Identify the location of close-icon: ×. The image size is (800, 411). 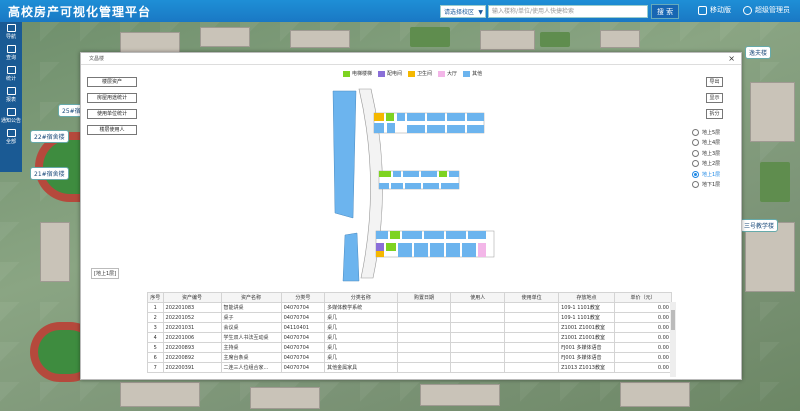
(731, 58).